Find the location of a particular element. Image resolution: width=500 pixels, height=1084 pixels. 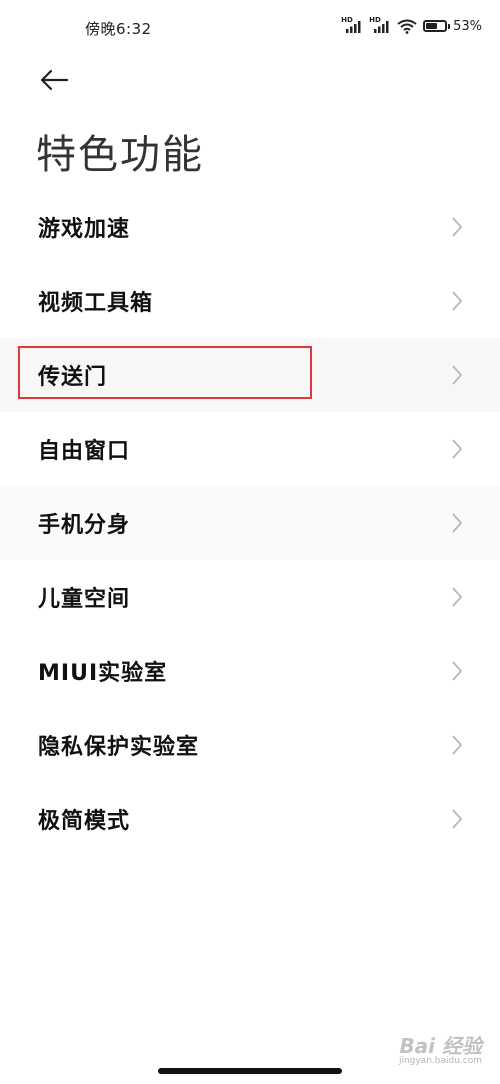

list-item-game-boost: 游戏加速 is located at coordinates (250, 227).